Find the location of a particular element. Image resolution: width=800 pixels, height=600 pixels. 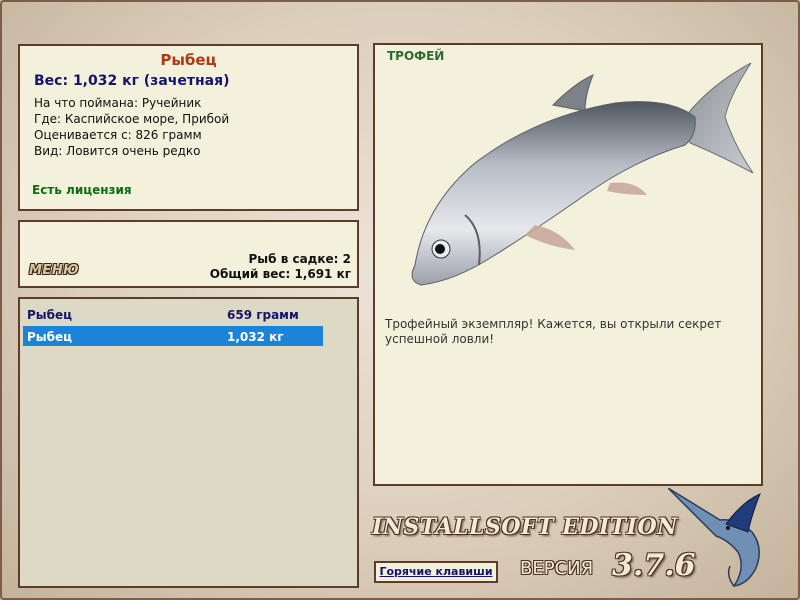

edition-title: INSTALLSOFT EDITION is located at coordinates (525, 527).